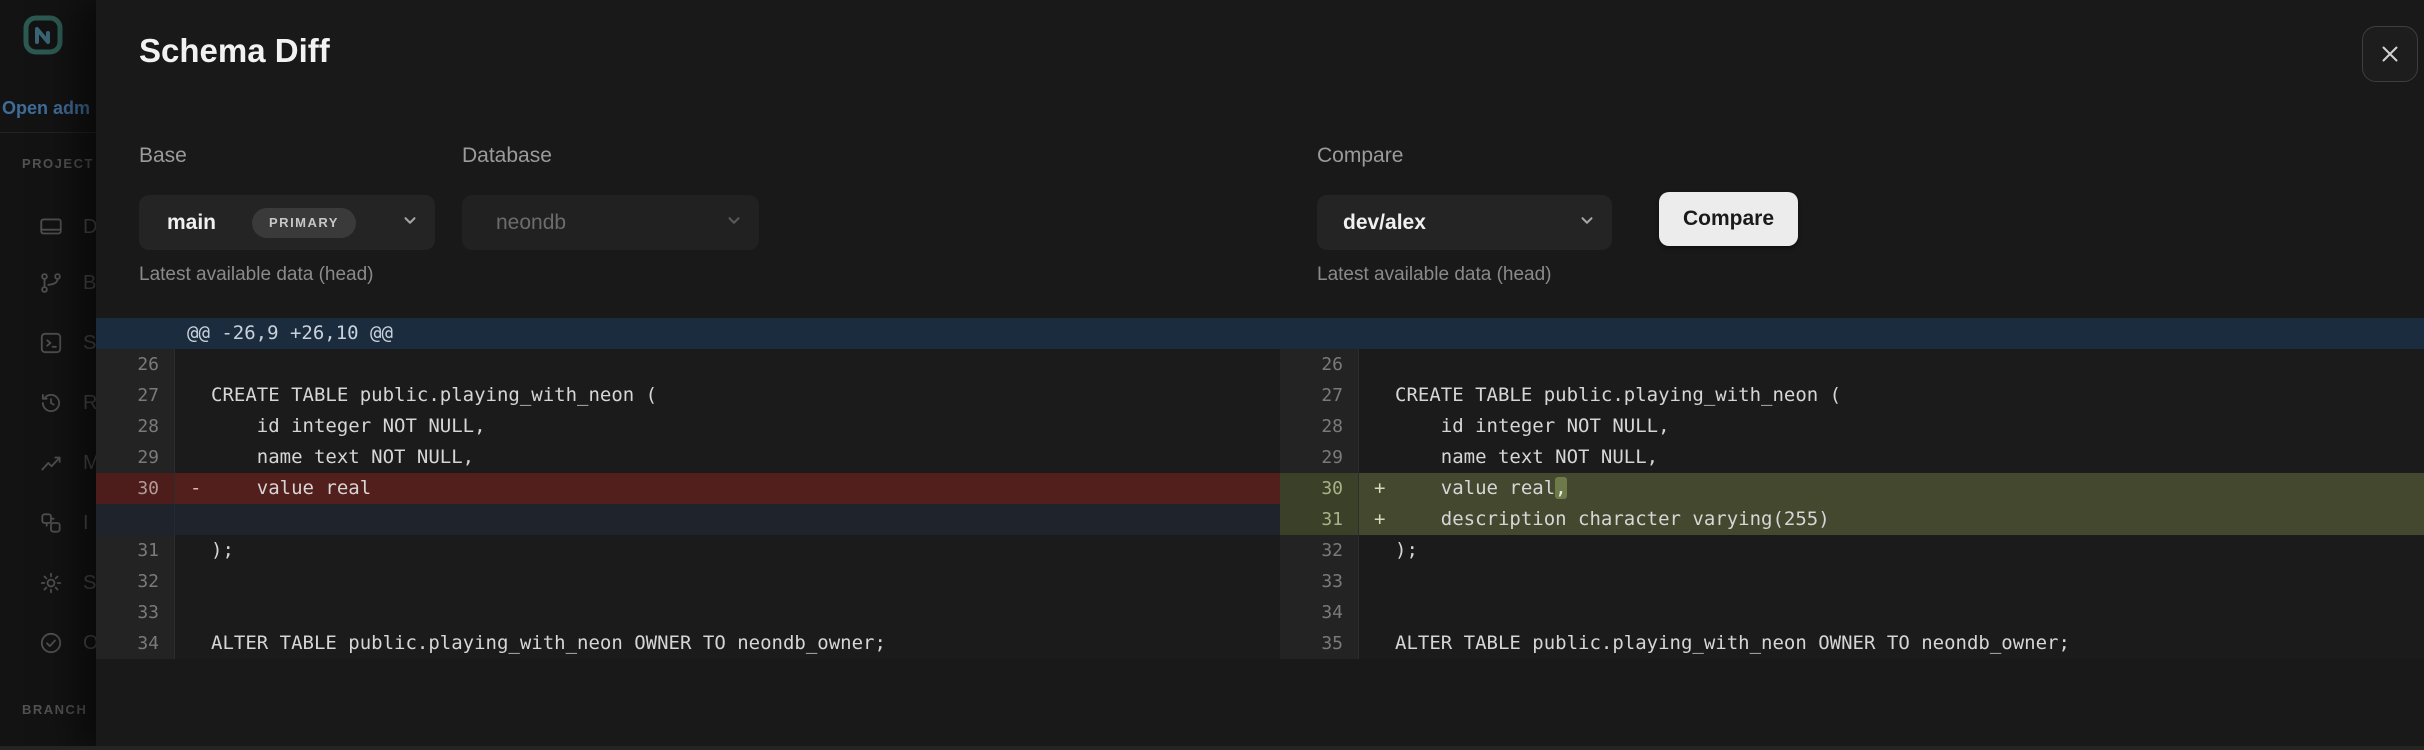 This screenshot has height=750, width=2424. I want to click on sidebar-item-label: D, so click(89, 226).